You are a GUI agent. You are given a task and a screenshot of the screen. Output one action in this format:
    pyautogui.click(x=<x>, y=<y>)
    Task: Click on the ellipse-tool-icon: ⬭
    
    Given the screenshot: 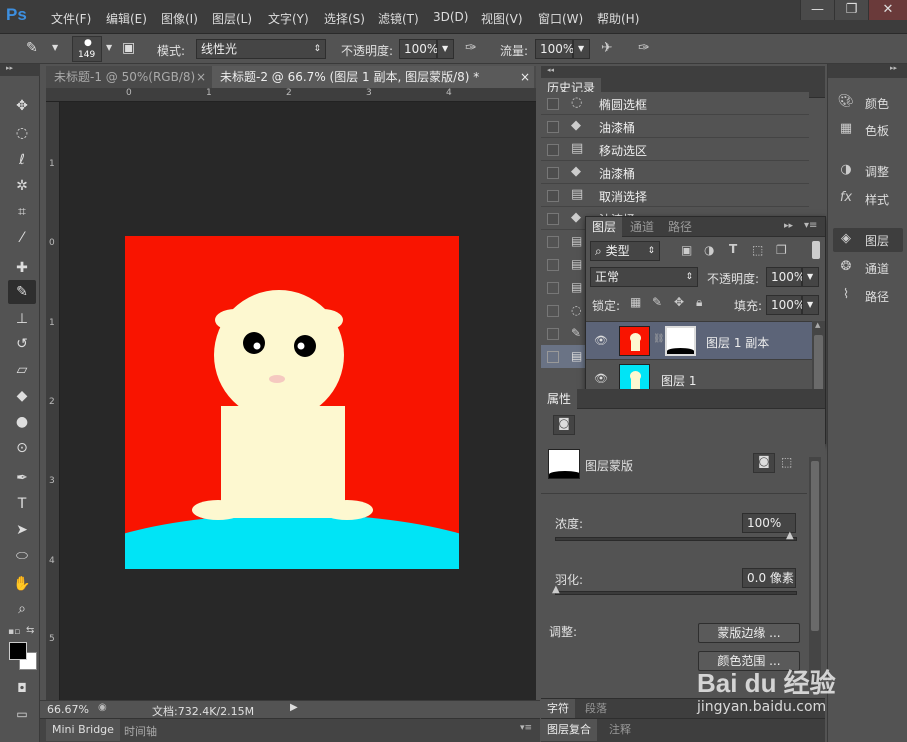 What is the action you would take?
    pyautogui.click(x=22, y=556)
    